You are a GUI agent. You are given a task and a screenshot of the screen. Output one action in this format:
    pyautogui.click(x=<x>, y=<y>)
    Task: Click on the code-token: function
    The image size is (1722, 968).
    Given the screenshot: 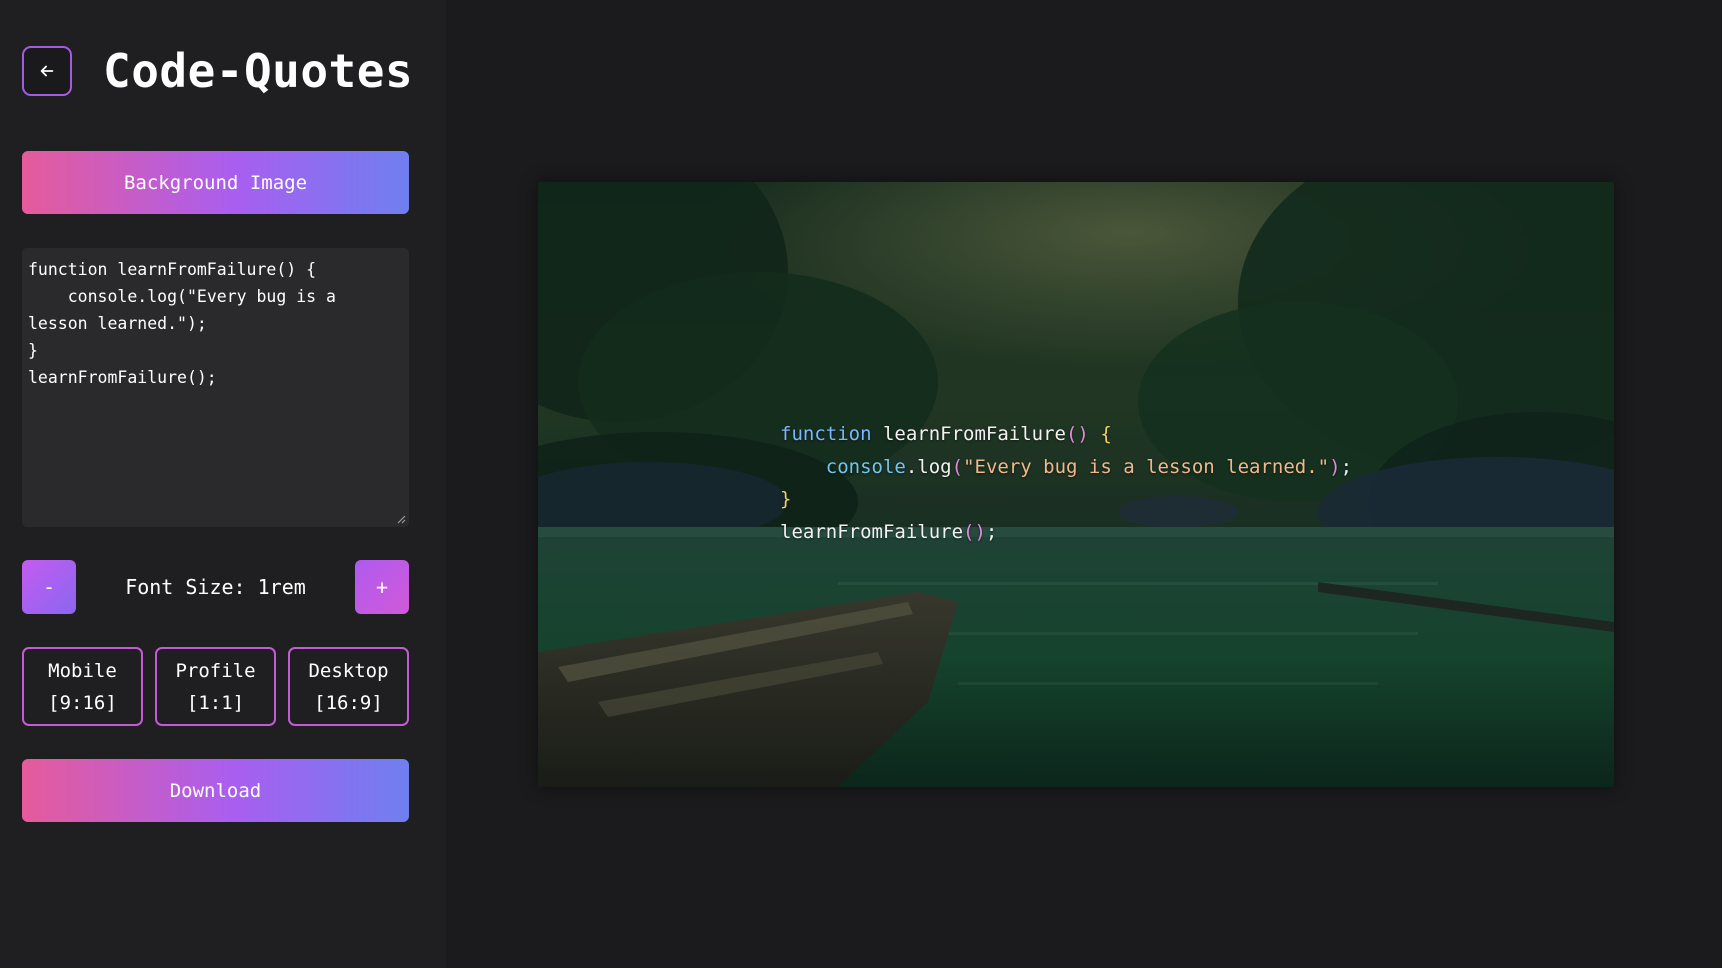 What is the action you would take?
    pyautogui.click(x=826, y=434)
    